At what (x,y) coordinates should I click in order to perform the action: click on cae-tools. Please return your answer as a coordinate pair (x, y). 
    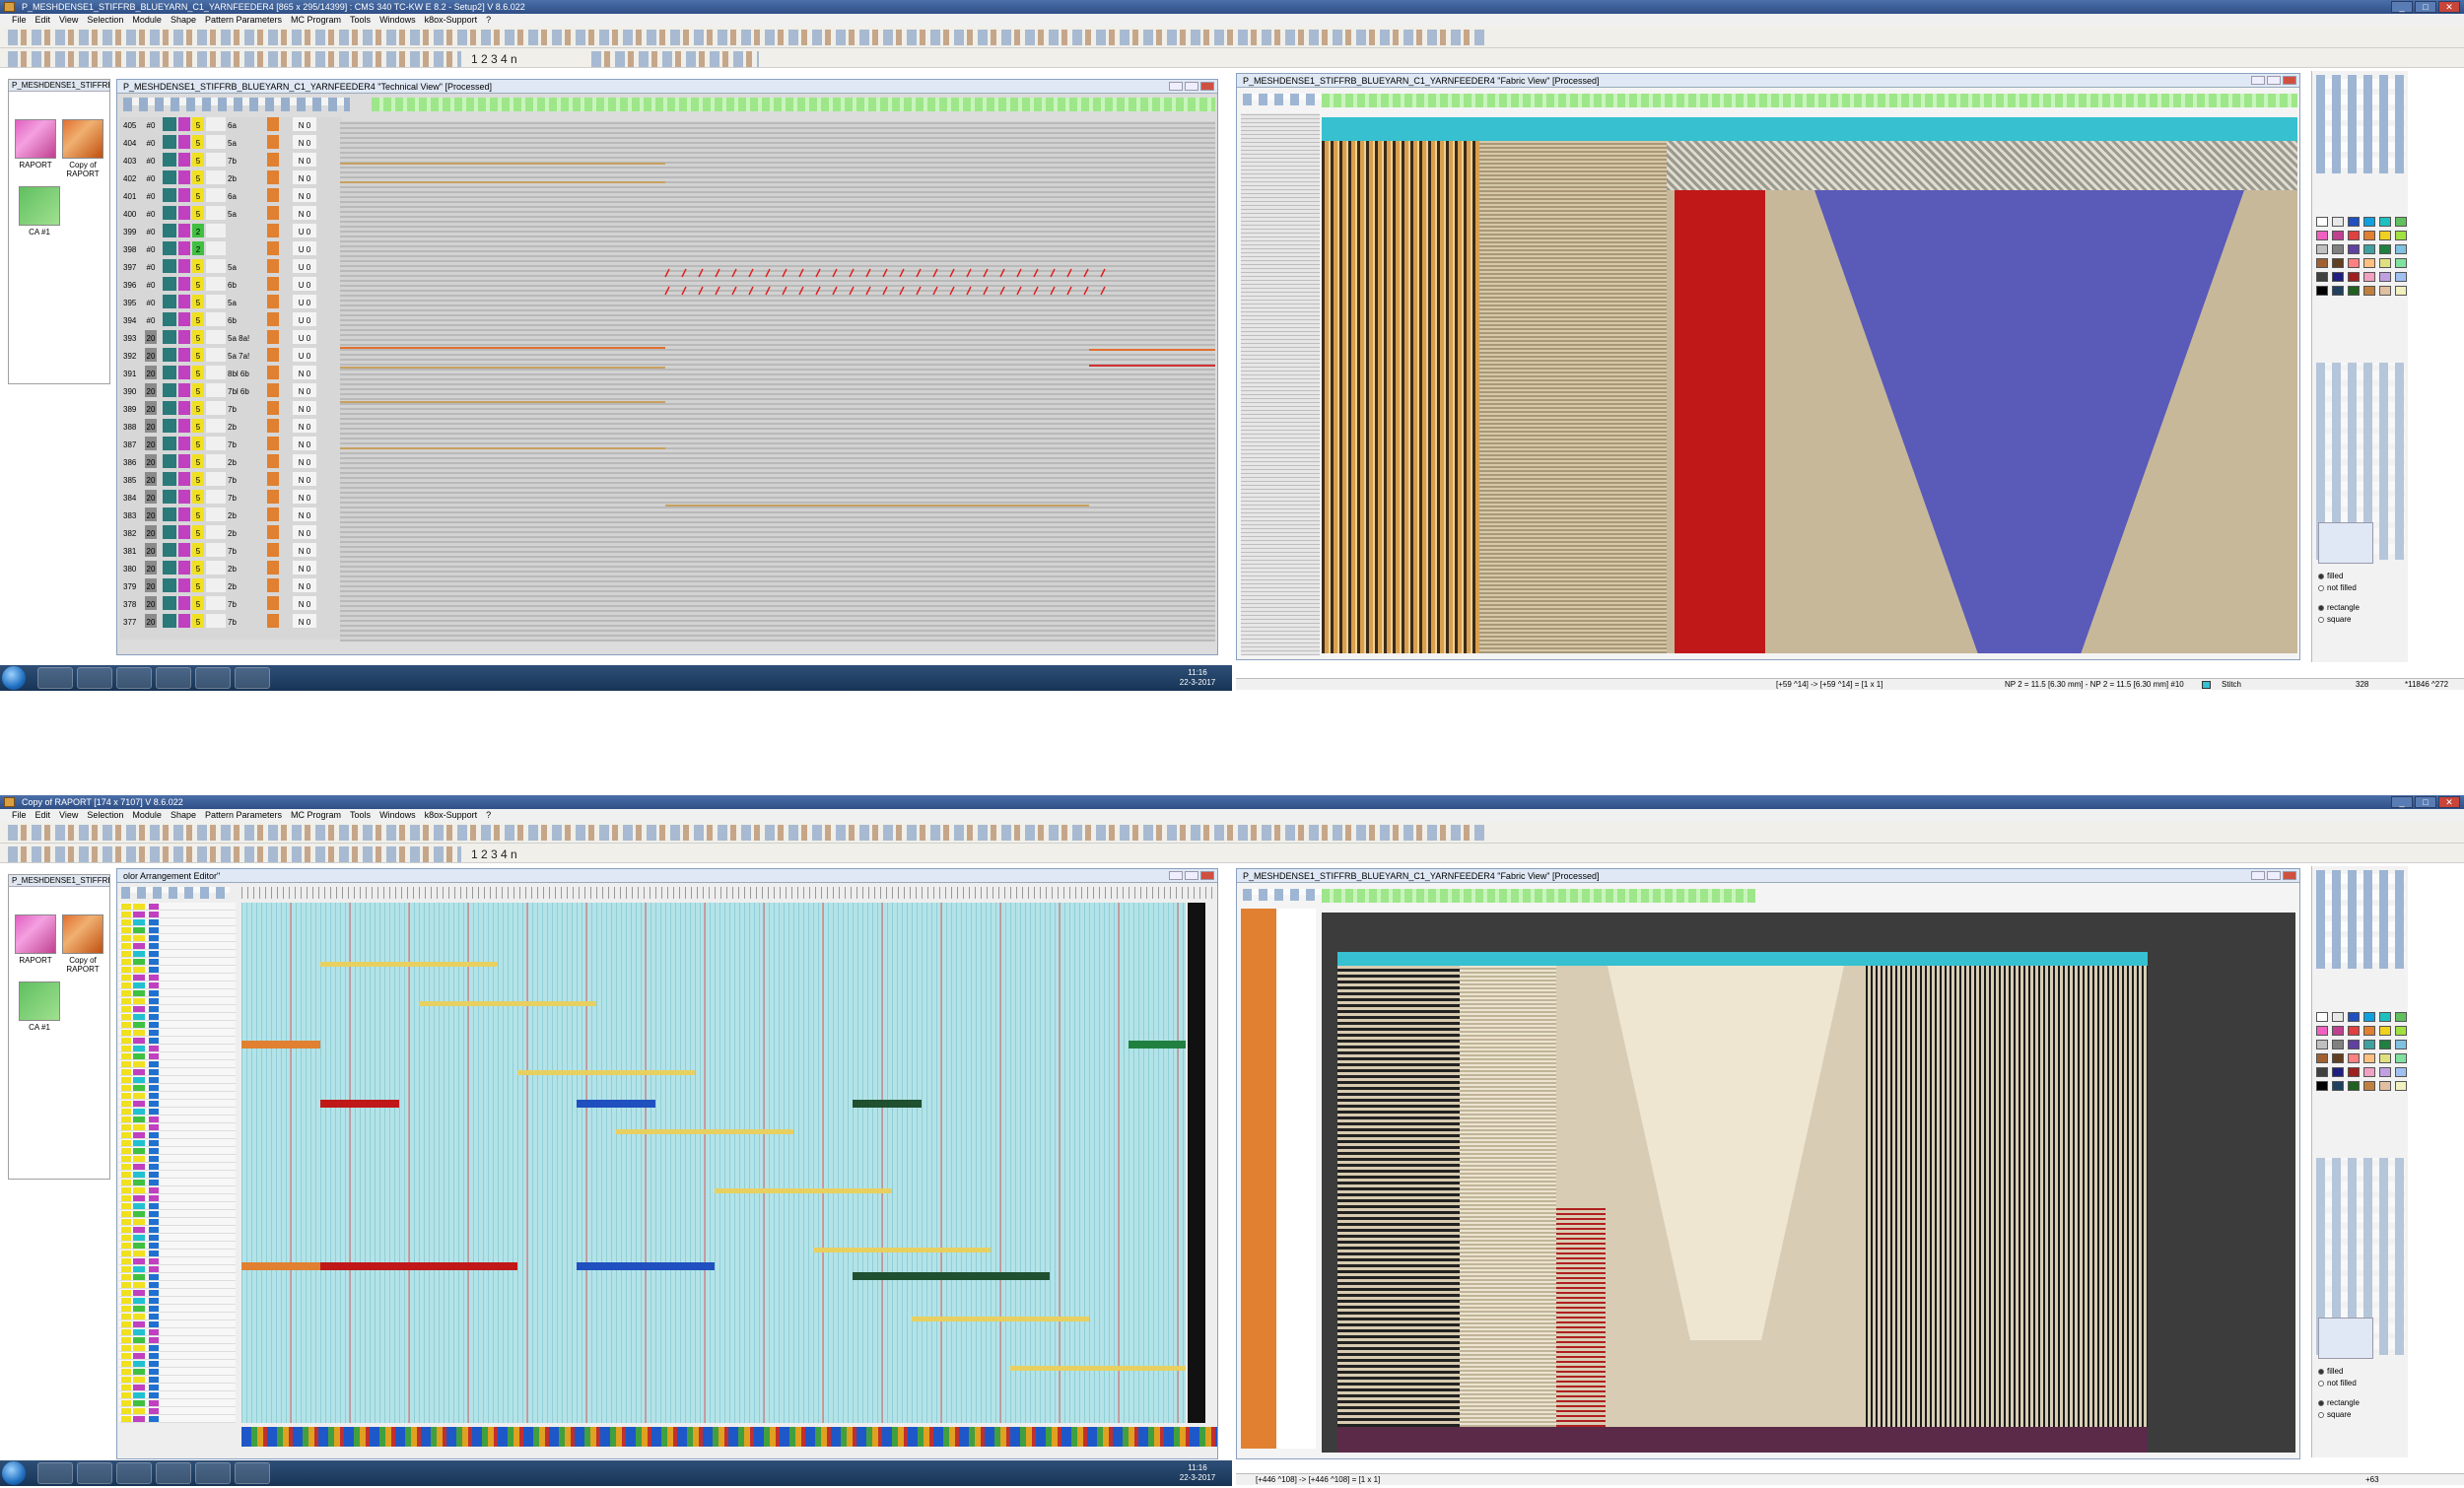
    Looking at the image, I should click on (175, 893).